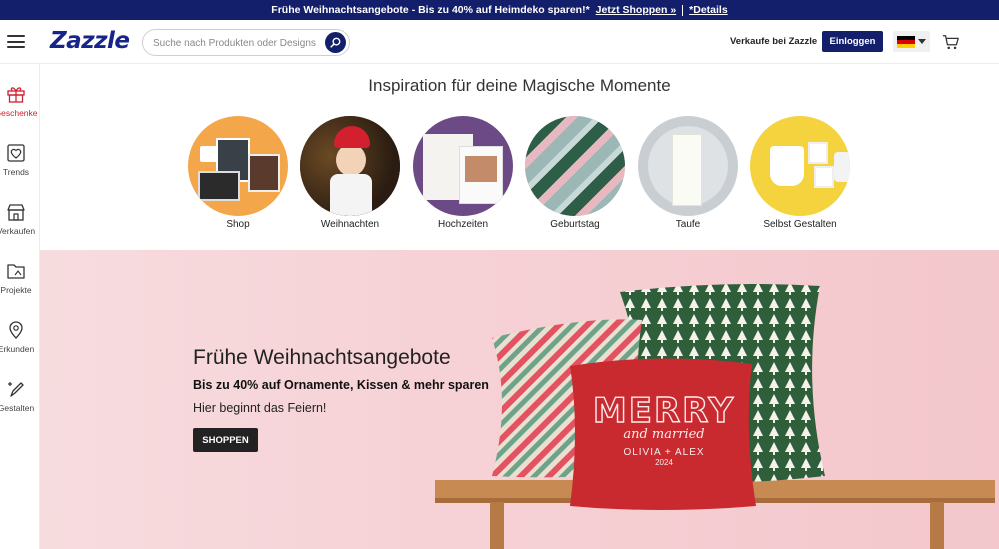 The image size is (999, 549). Describe the element at coordinates (575, 224) in the screenshot. I see `category-label: Geburtstag` at that location.